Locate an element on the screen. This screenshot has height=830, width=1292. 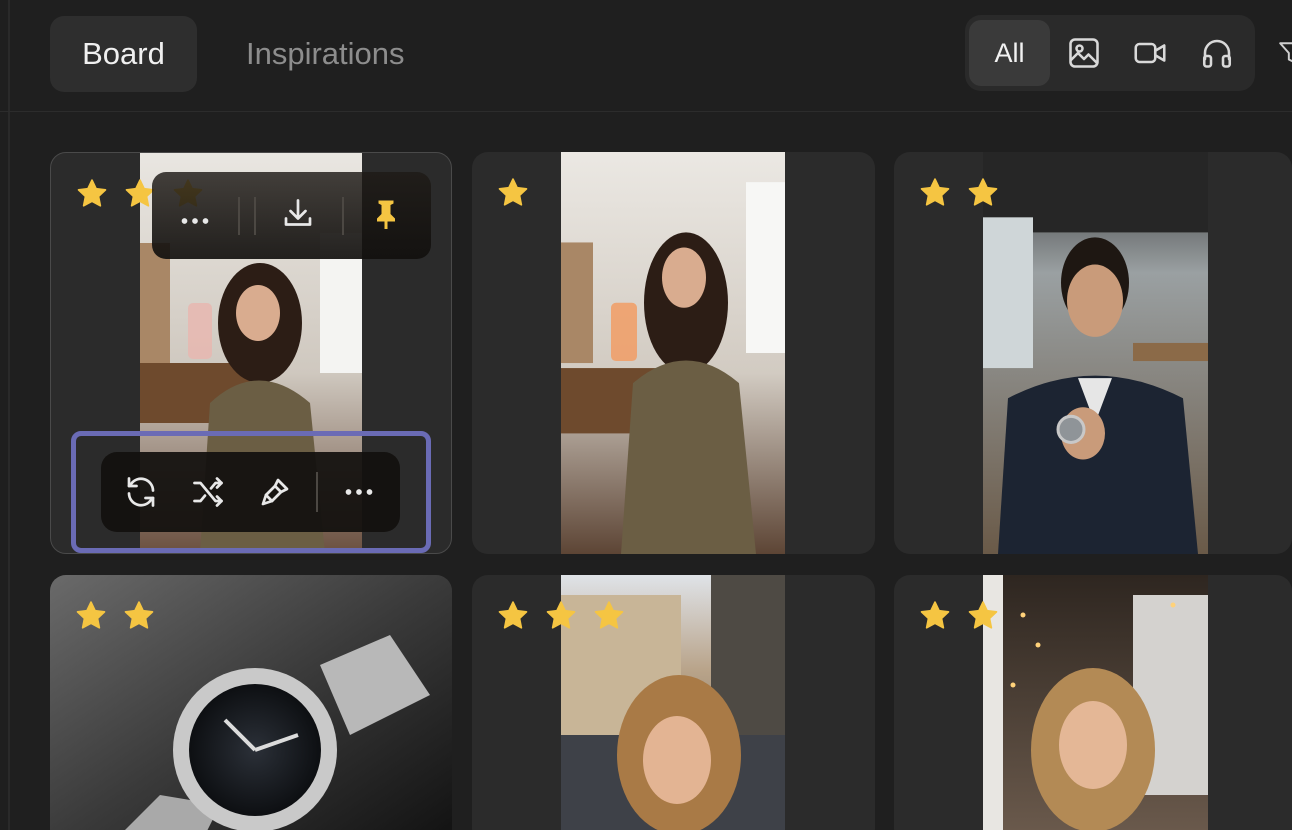
filter-icon is located at coordinates (1285, 53).